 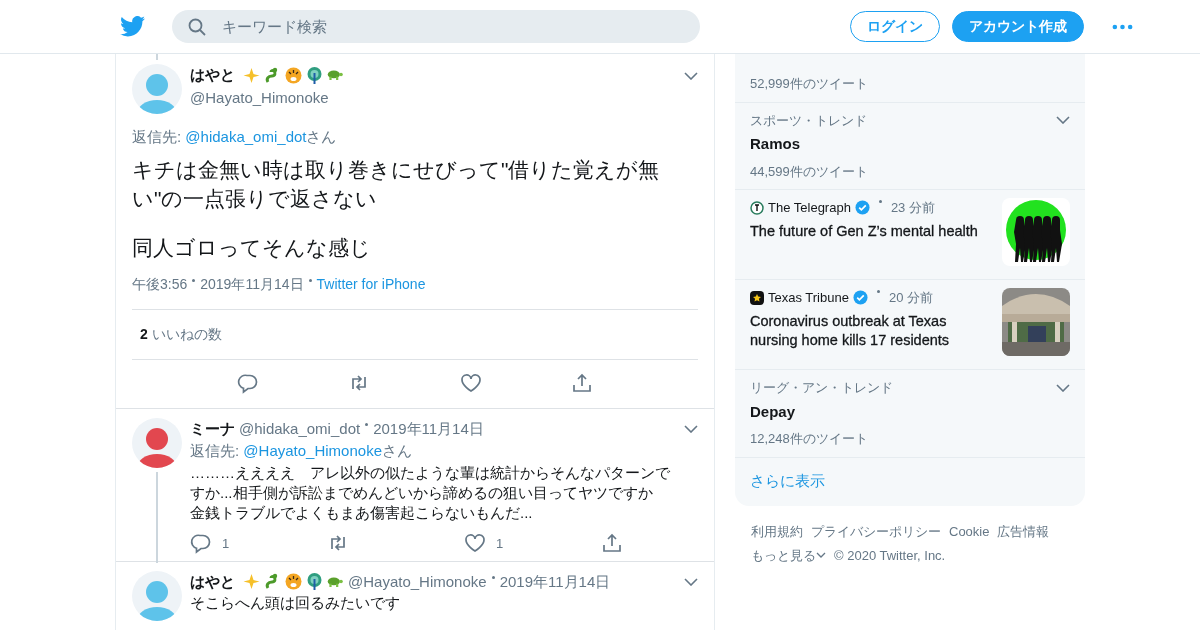 I want to click on footer-link: プライバシーポリシー, so click(x=876, y=532).